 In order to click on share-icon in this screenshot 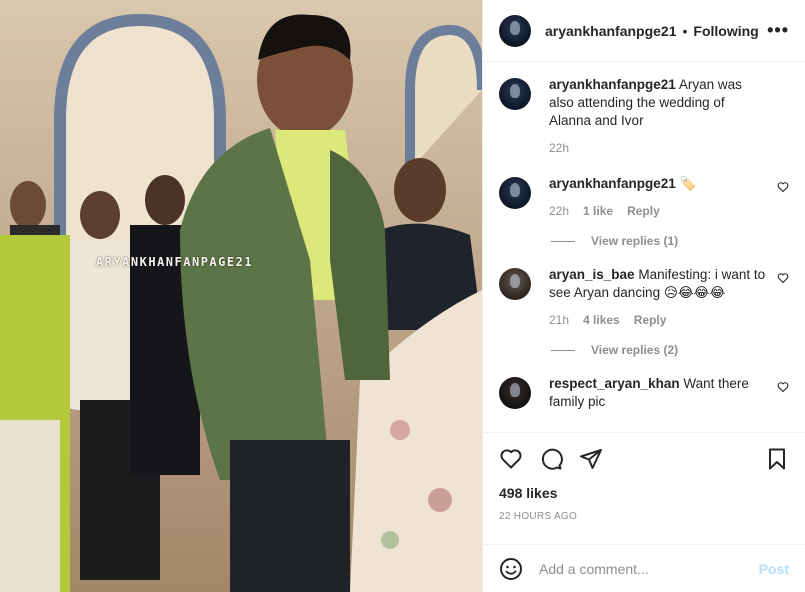, I will do `click(591, 459)`.